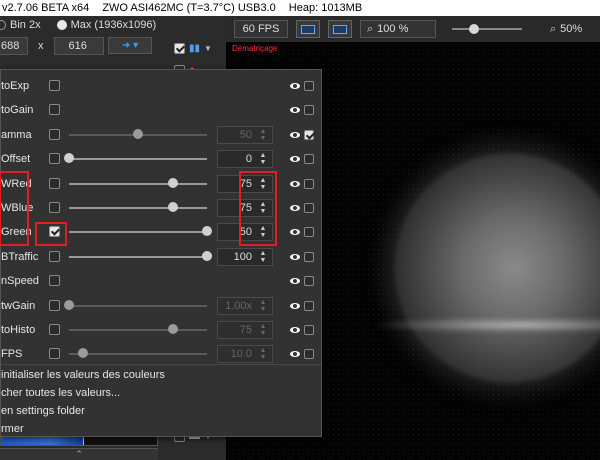 The width and height of the screenshot is (600, 460). Describe the element at coordinates (113, 25) in the screenshot. I see `max-label: Max (1936x1096)` at that location.